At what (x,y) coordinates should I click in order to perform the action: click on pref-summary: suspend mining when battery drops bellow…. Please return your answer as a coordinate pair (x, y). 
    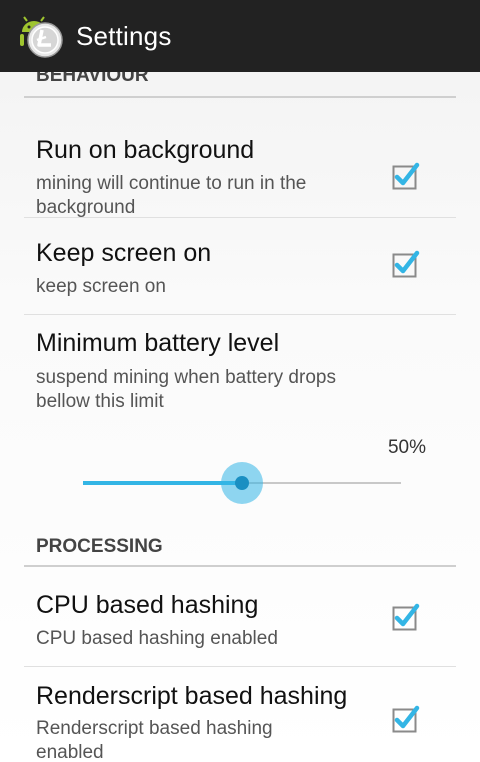
    Looking at the image, I should click on (186, 389).